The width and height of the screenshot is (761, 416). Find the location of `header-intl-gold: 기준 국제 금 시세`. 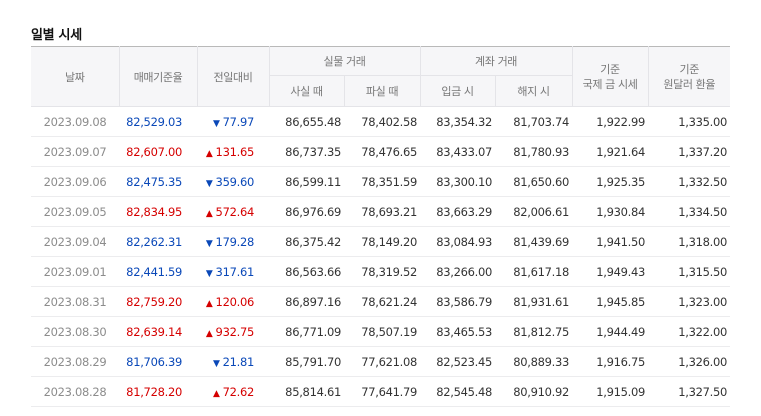

header-intl-gold: 기준 국제 금 시세 is located at coordinates (610, 76).